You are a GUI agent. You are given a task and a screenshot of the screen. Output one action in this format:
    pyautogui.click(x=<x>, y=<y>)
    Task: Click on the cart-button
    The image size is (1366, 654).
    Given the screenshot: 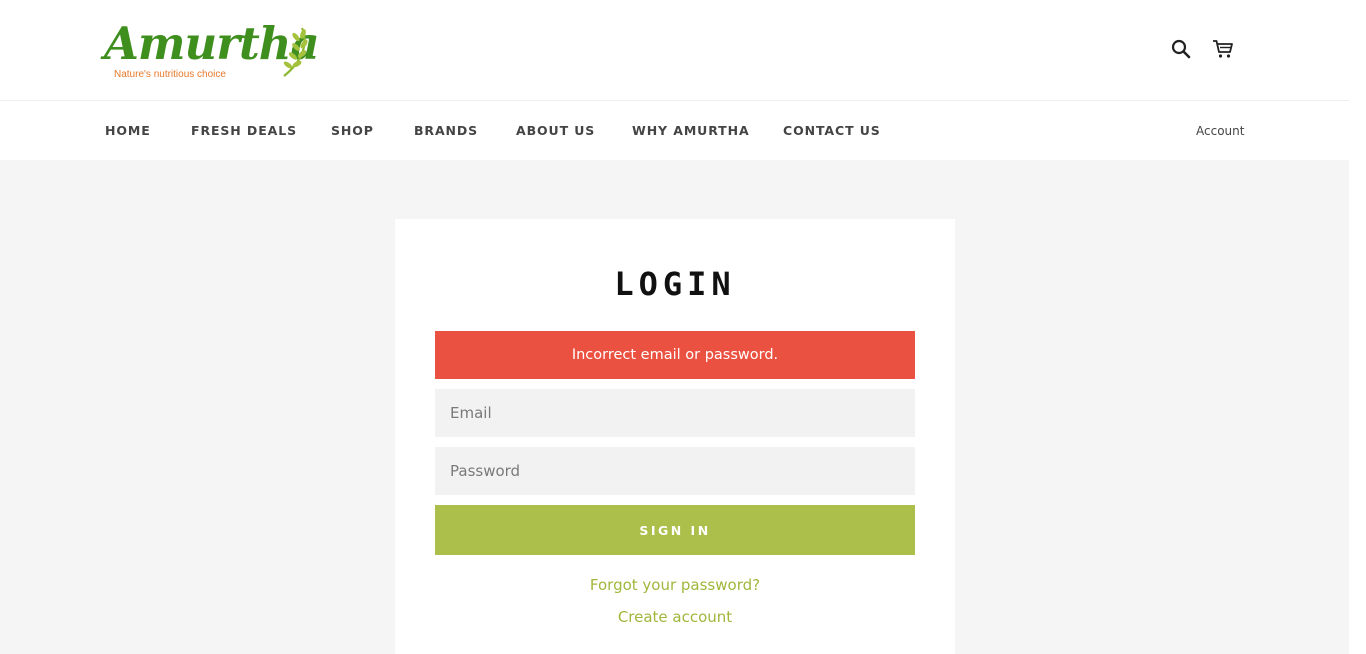 What is the action you would take?
    pyautogui.click(x=1223, y=49)
    